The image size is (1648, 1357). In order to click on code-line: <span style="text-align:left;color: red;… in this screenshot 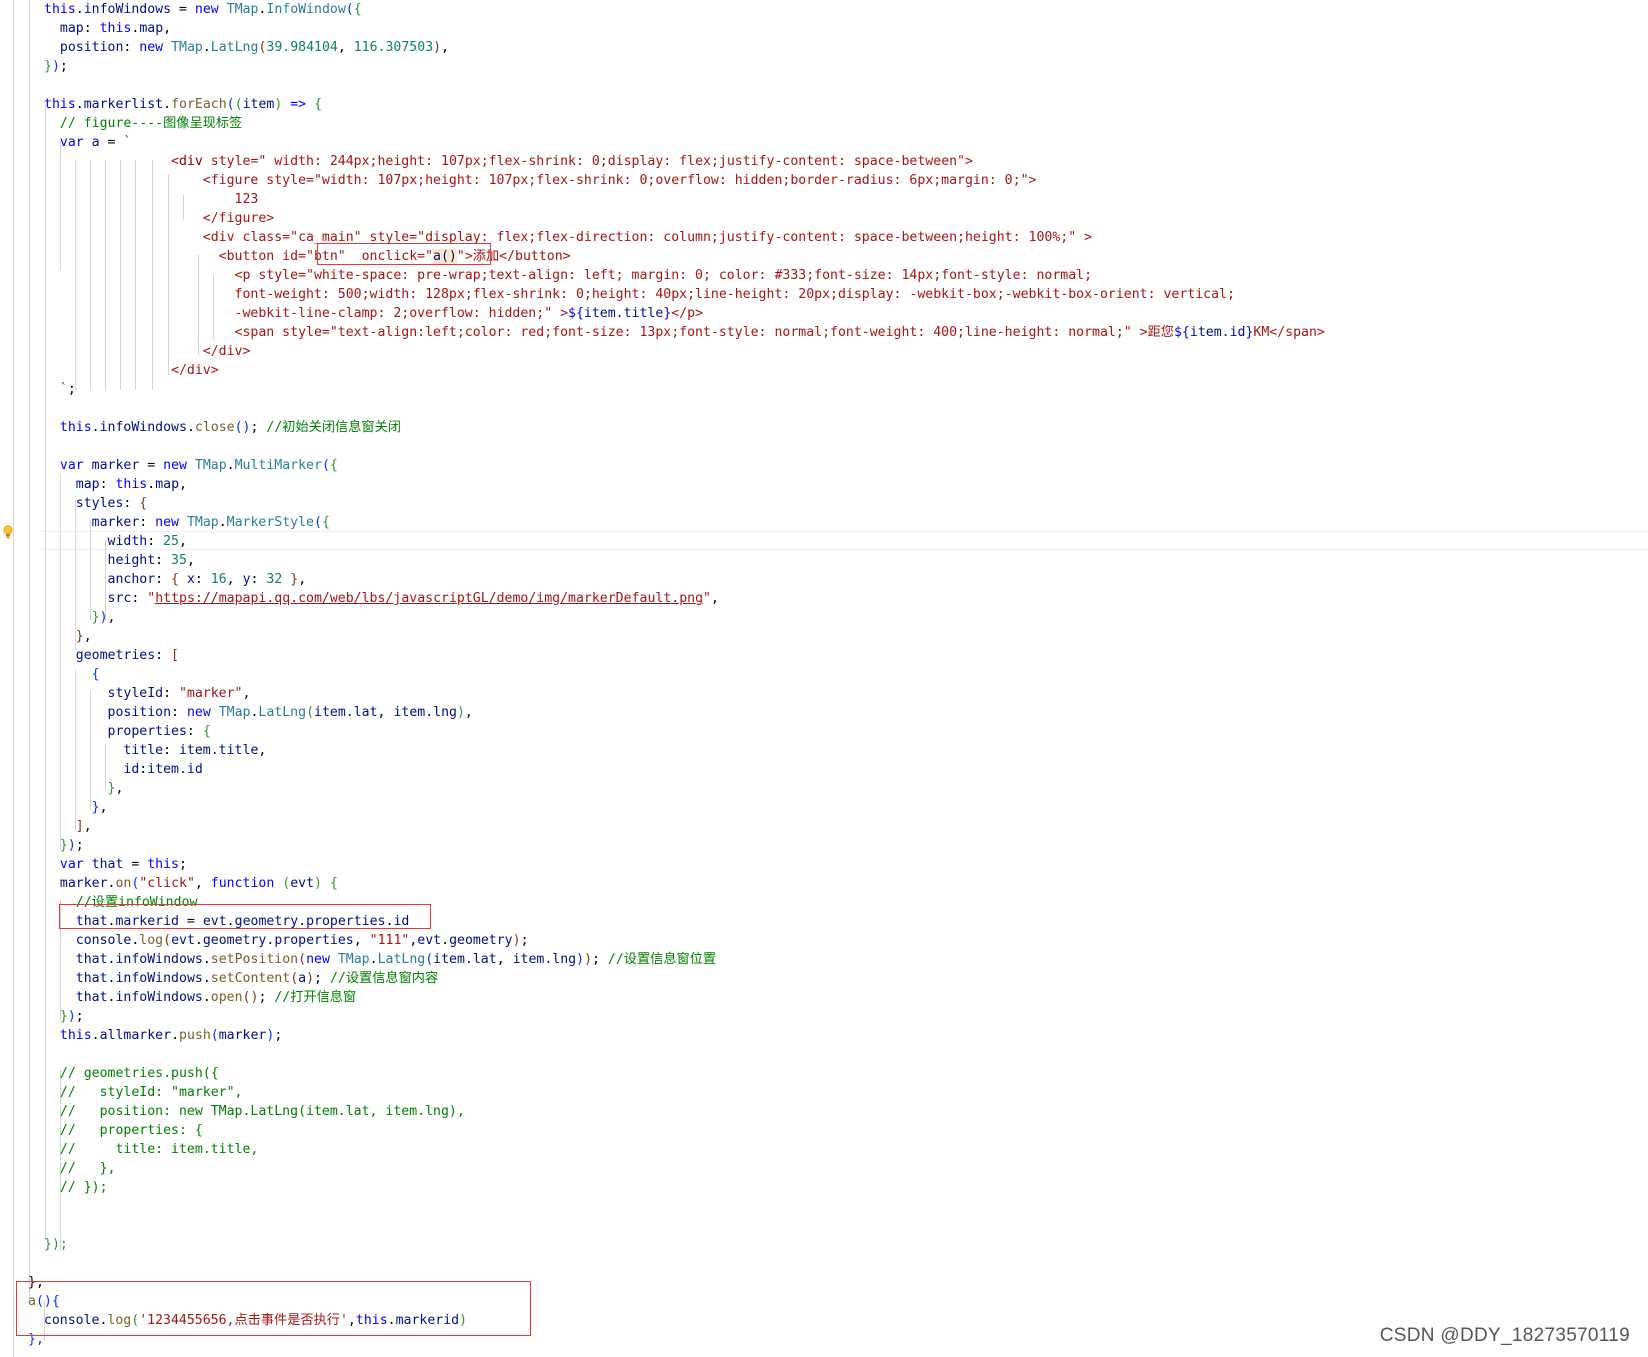, I will do `click(684, 332)`.